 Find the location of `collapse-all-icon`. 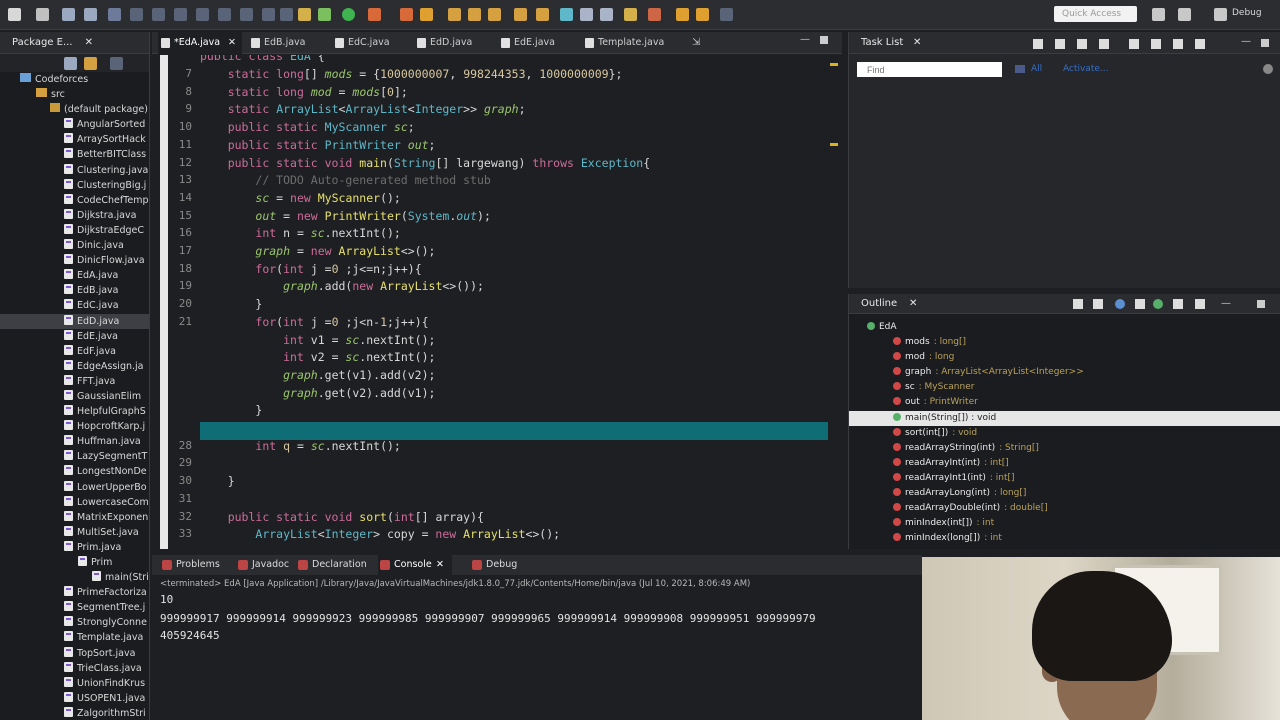

collapse-all-icon is located at coordinates (70, 63).